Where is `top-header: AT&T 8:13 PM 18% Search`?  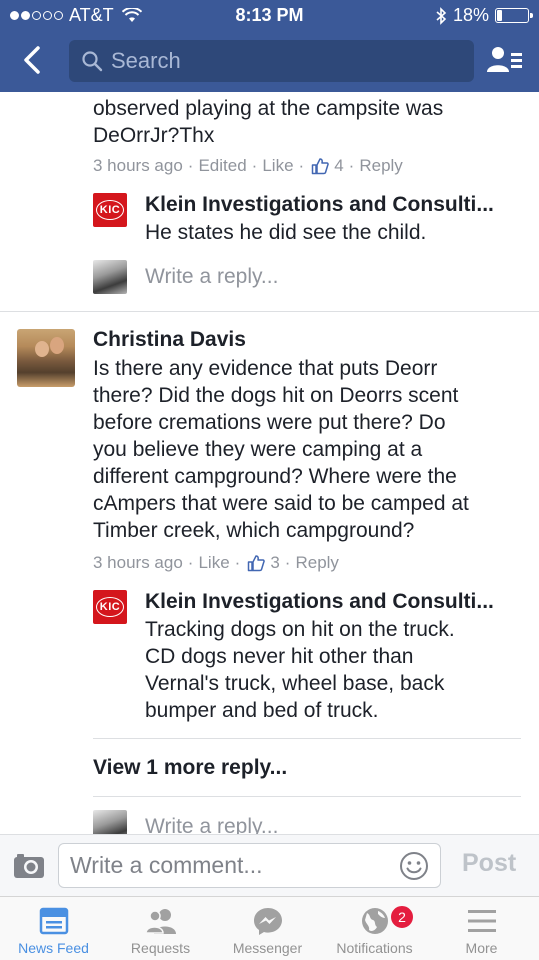
top-header: AT&T 8:13 PM 18% Search is located at coordinates (269, 46).